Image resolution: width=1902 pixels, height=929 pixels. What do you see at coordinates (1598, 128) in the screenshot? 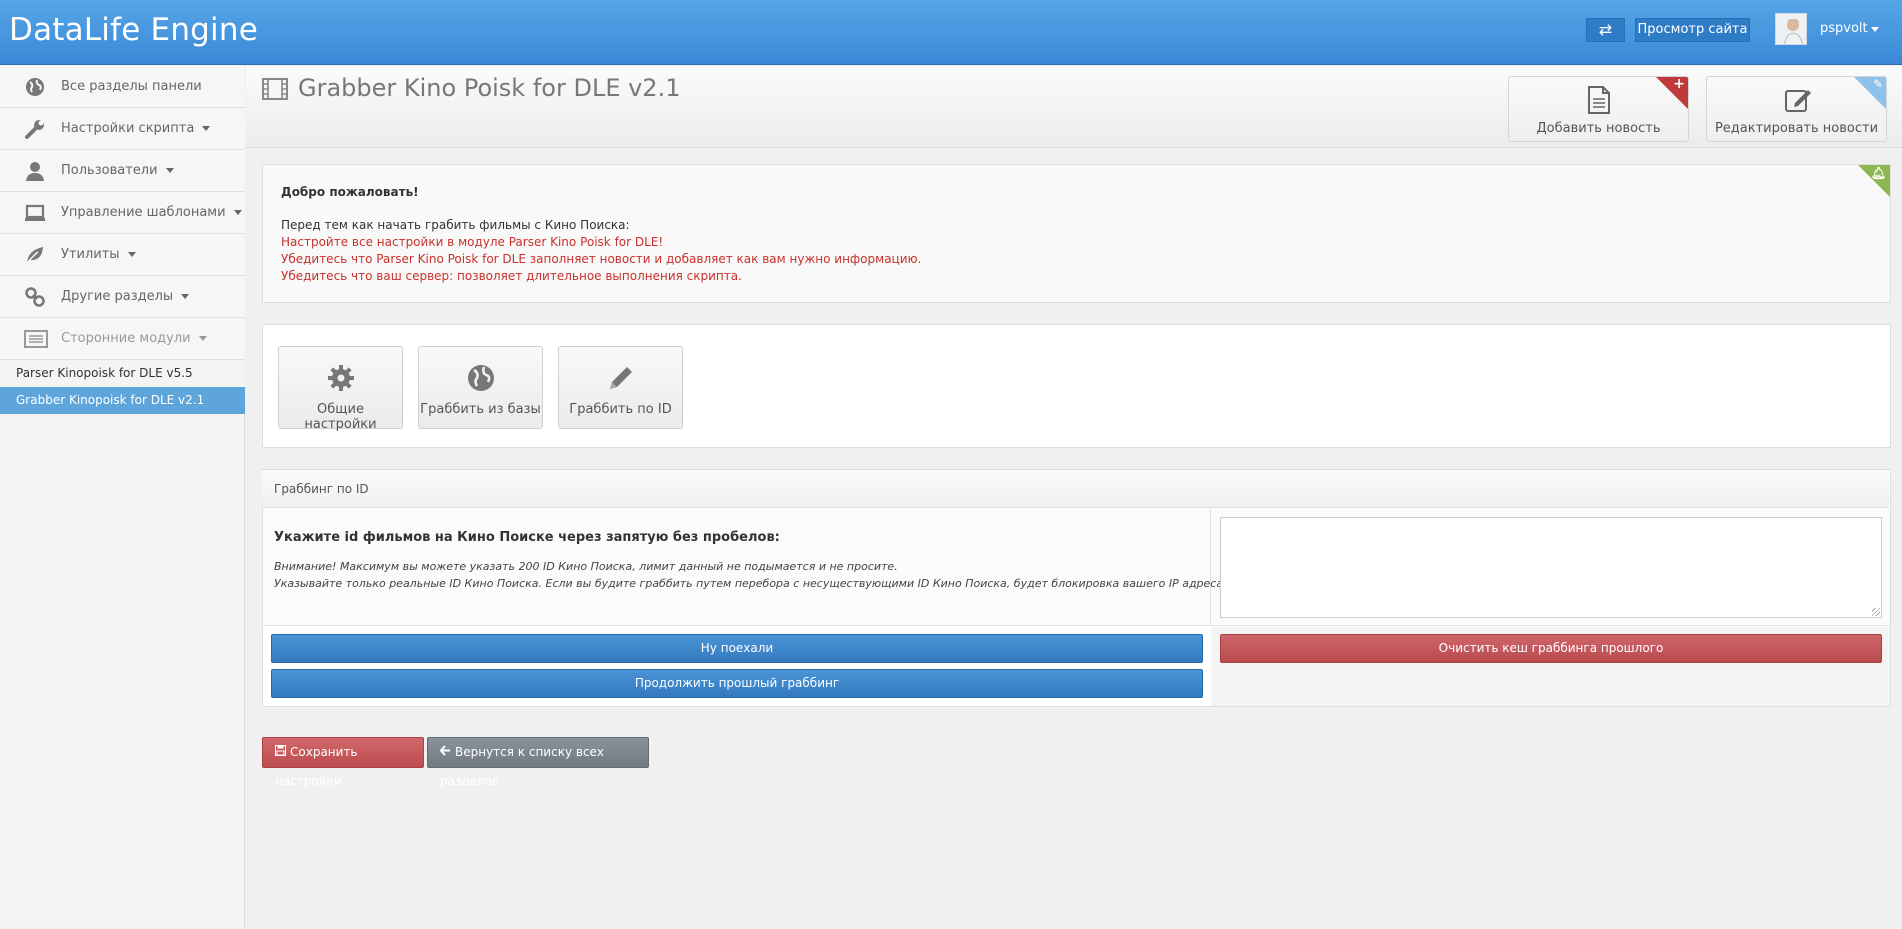
I see `add-news-label: Добавить новость` at bounding box center [1598, 128].